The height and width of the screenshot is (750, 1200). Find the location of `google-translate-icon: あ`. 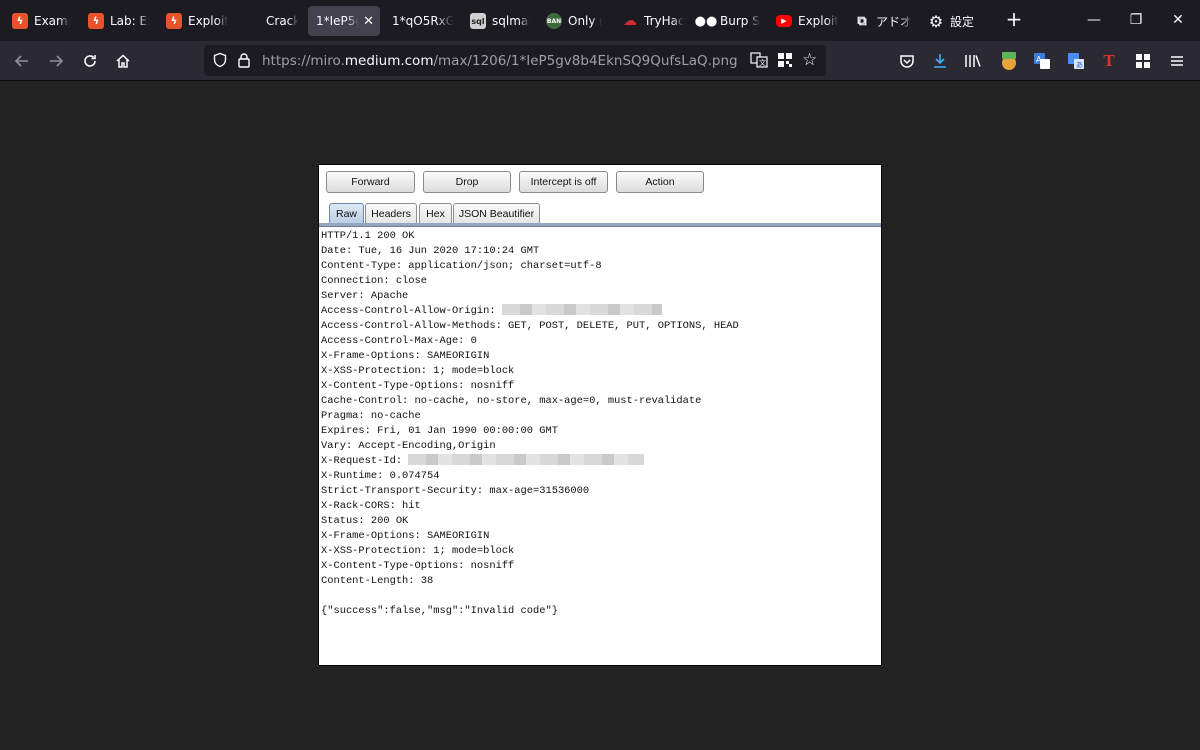

google-translate-icon: あ is located at coordinates (1076, 61).